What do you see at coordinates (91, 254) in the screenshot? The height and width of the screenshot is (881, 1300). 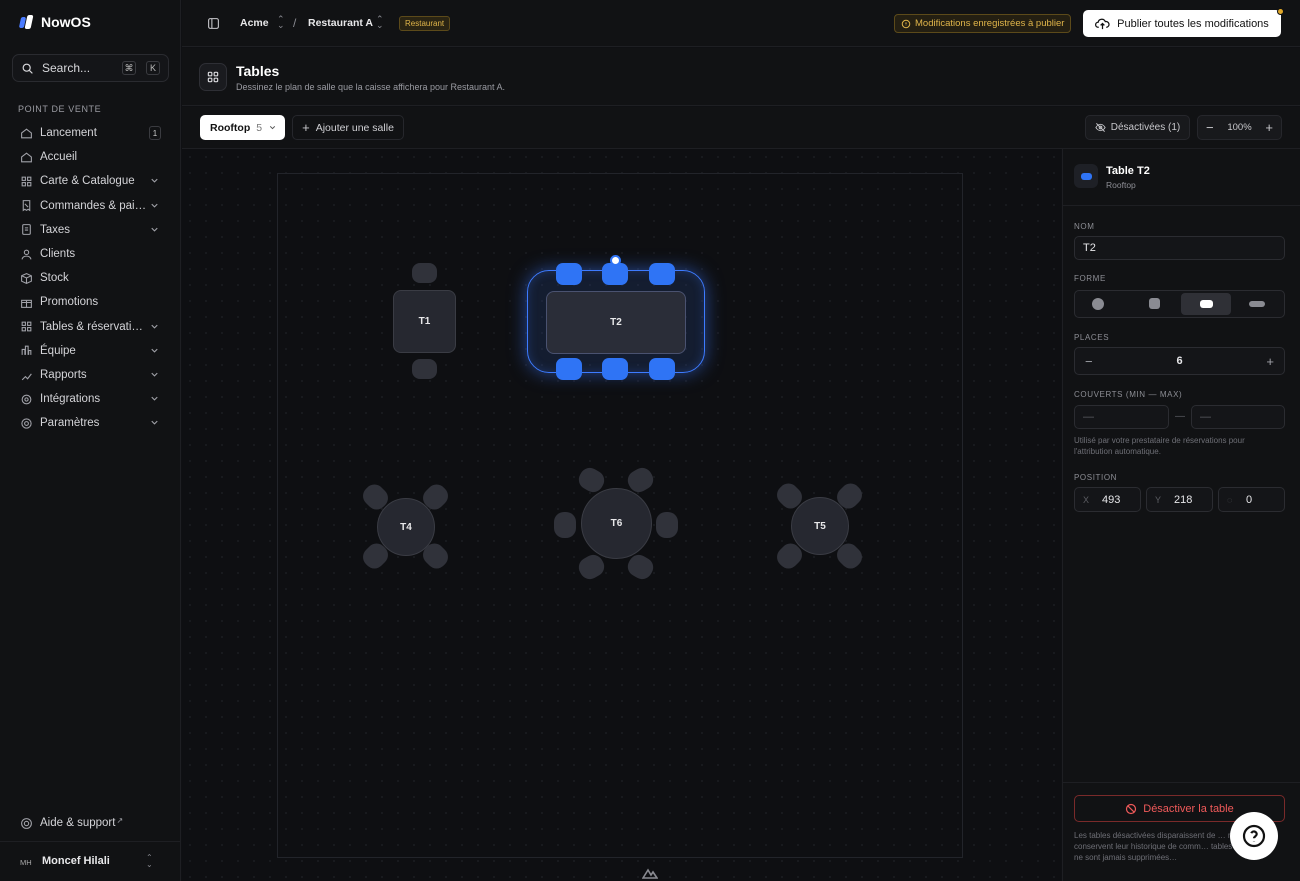 I see `sidebar-item: Clients` at bounding box center [91, 254].